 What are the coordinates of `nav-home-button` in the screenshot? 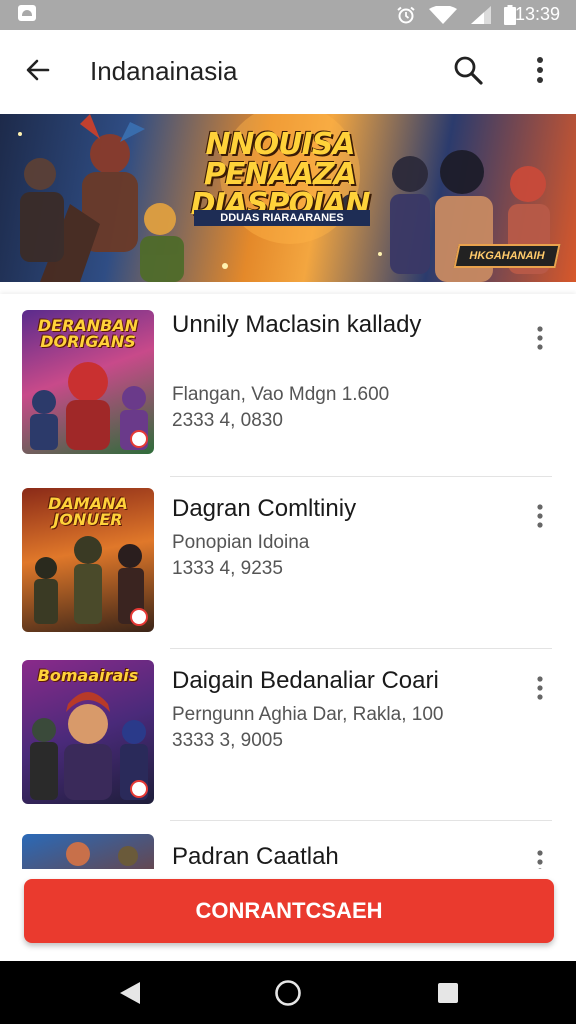 It's located at (288, 993).